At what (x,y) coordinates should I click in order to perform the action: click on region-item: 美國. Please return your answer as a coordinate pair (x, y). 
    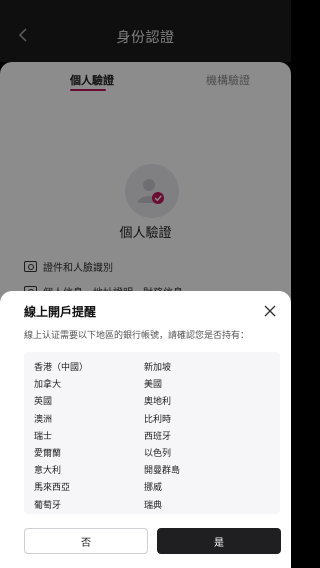
    Looking at the image, I should click on (153, 385).